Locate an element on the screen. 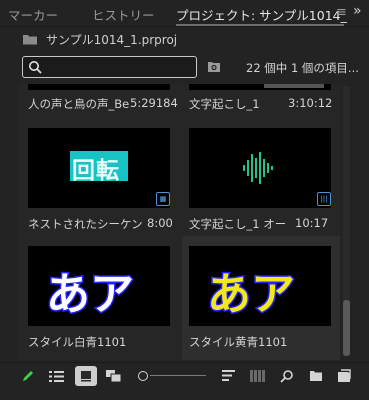 The image size is (369, 400). item-thumbnail-style-white-blue: あア is located at coordinates (99, 286).